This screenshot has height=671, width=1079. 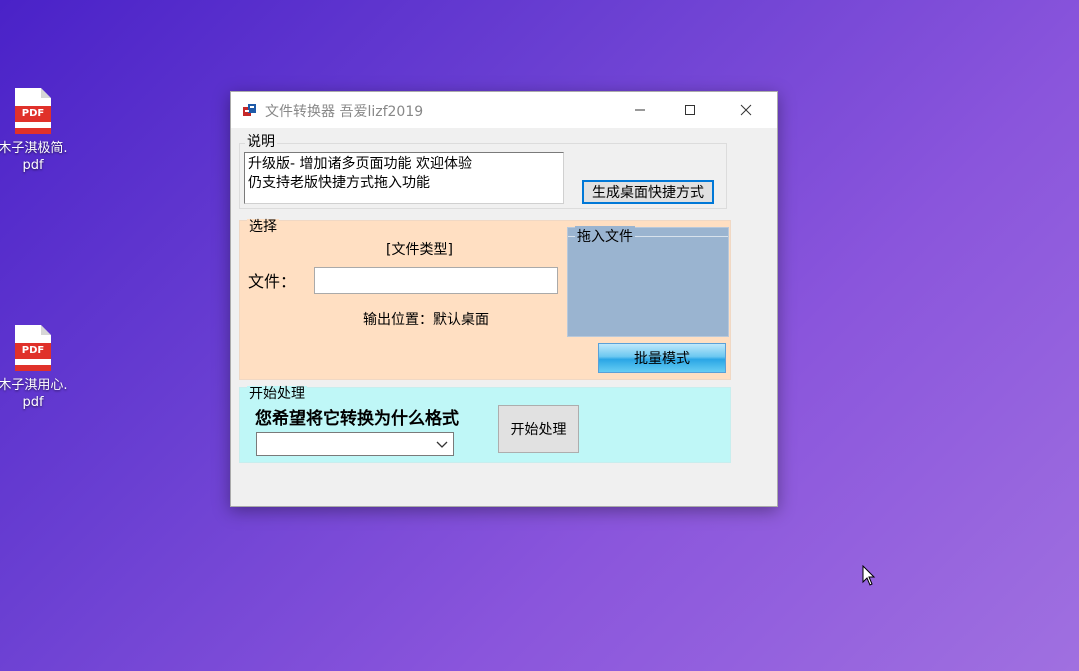 What do you see at coordinates (249, 110) in the screenshot?
I see `app-icon` at bounding box center [249, 110].